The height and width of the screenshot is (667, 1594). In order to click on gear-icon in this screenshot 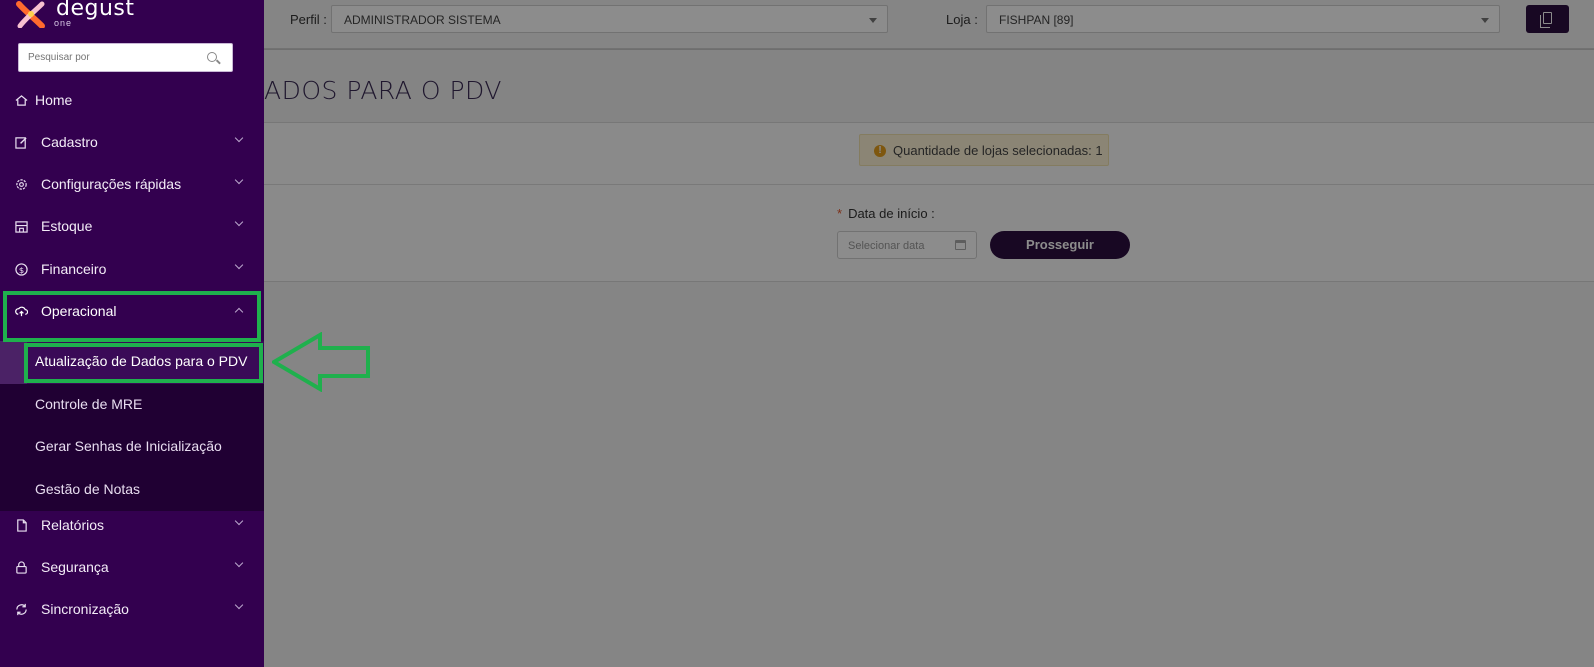, I will do `click(21, 184)`.